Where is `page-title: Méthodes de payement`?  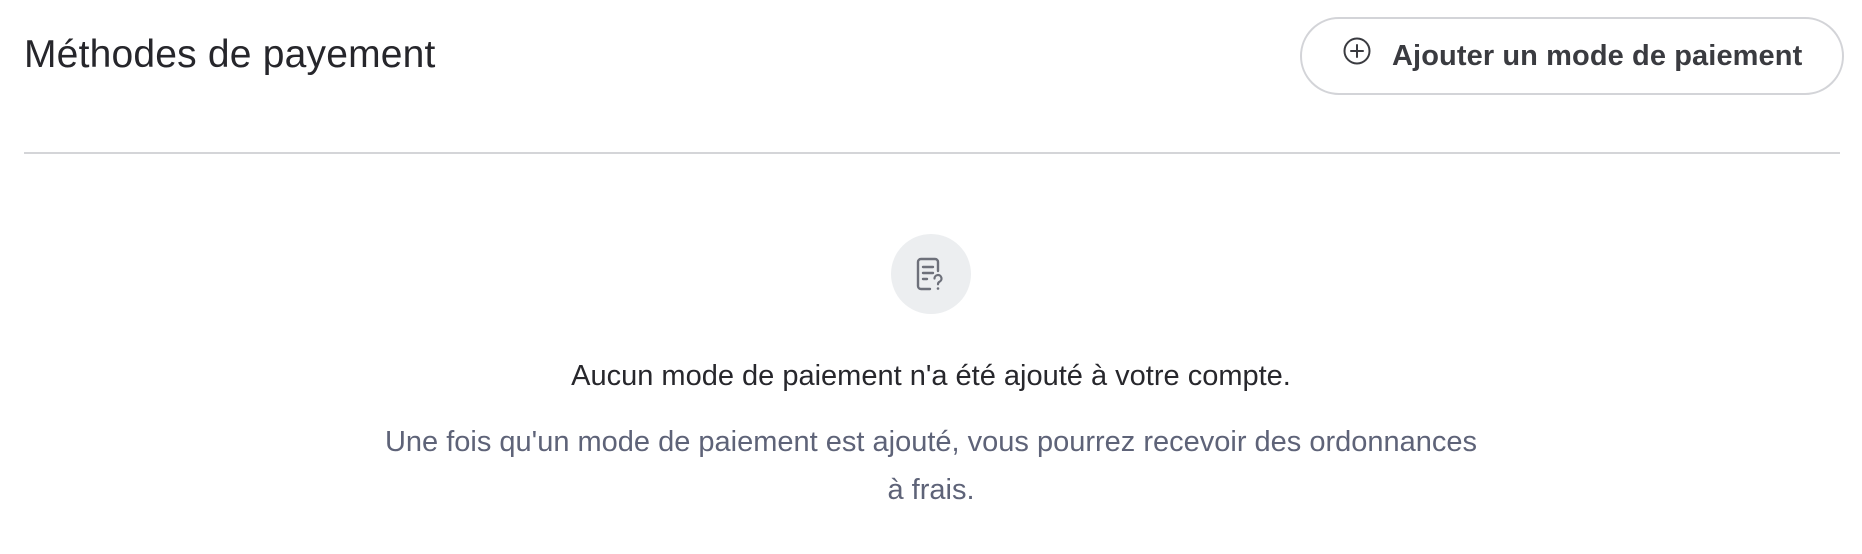
page-title: Méthodes de payement is located at coordinates (230, 54).